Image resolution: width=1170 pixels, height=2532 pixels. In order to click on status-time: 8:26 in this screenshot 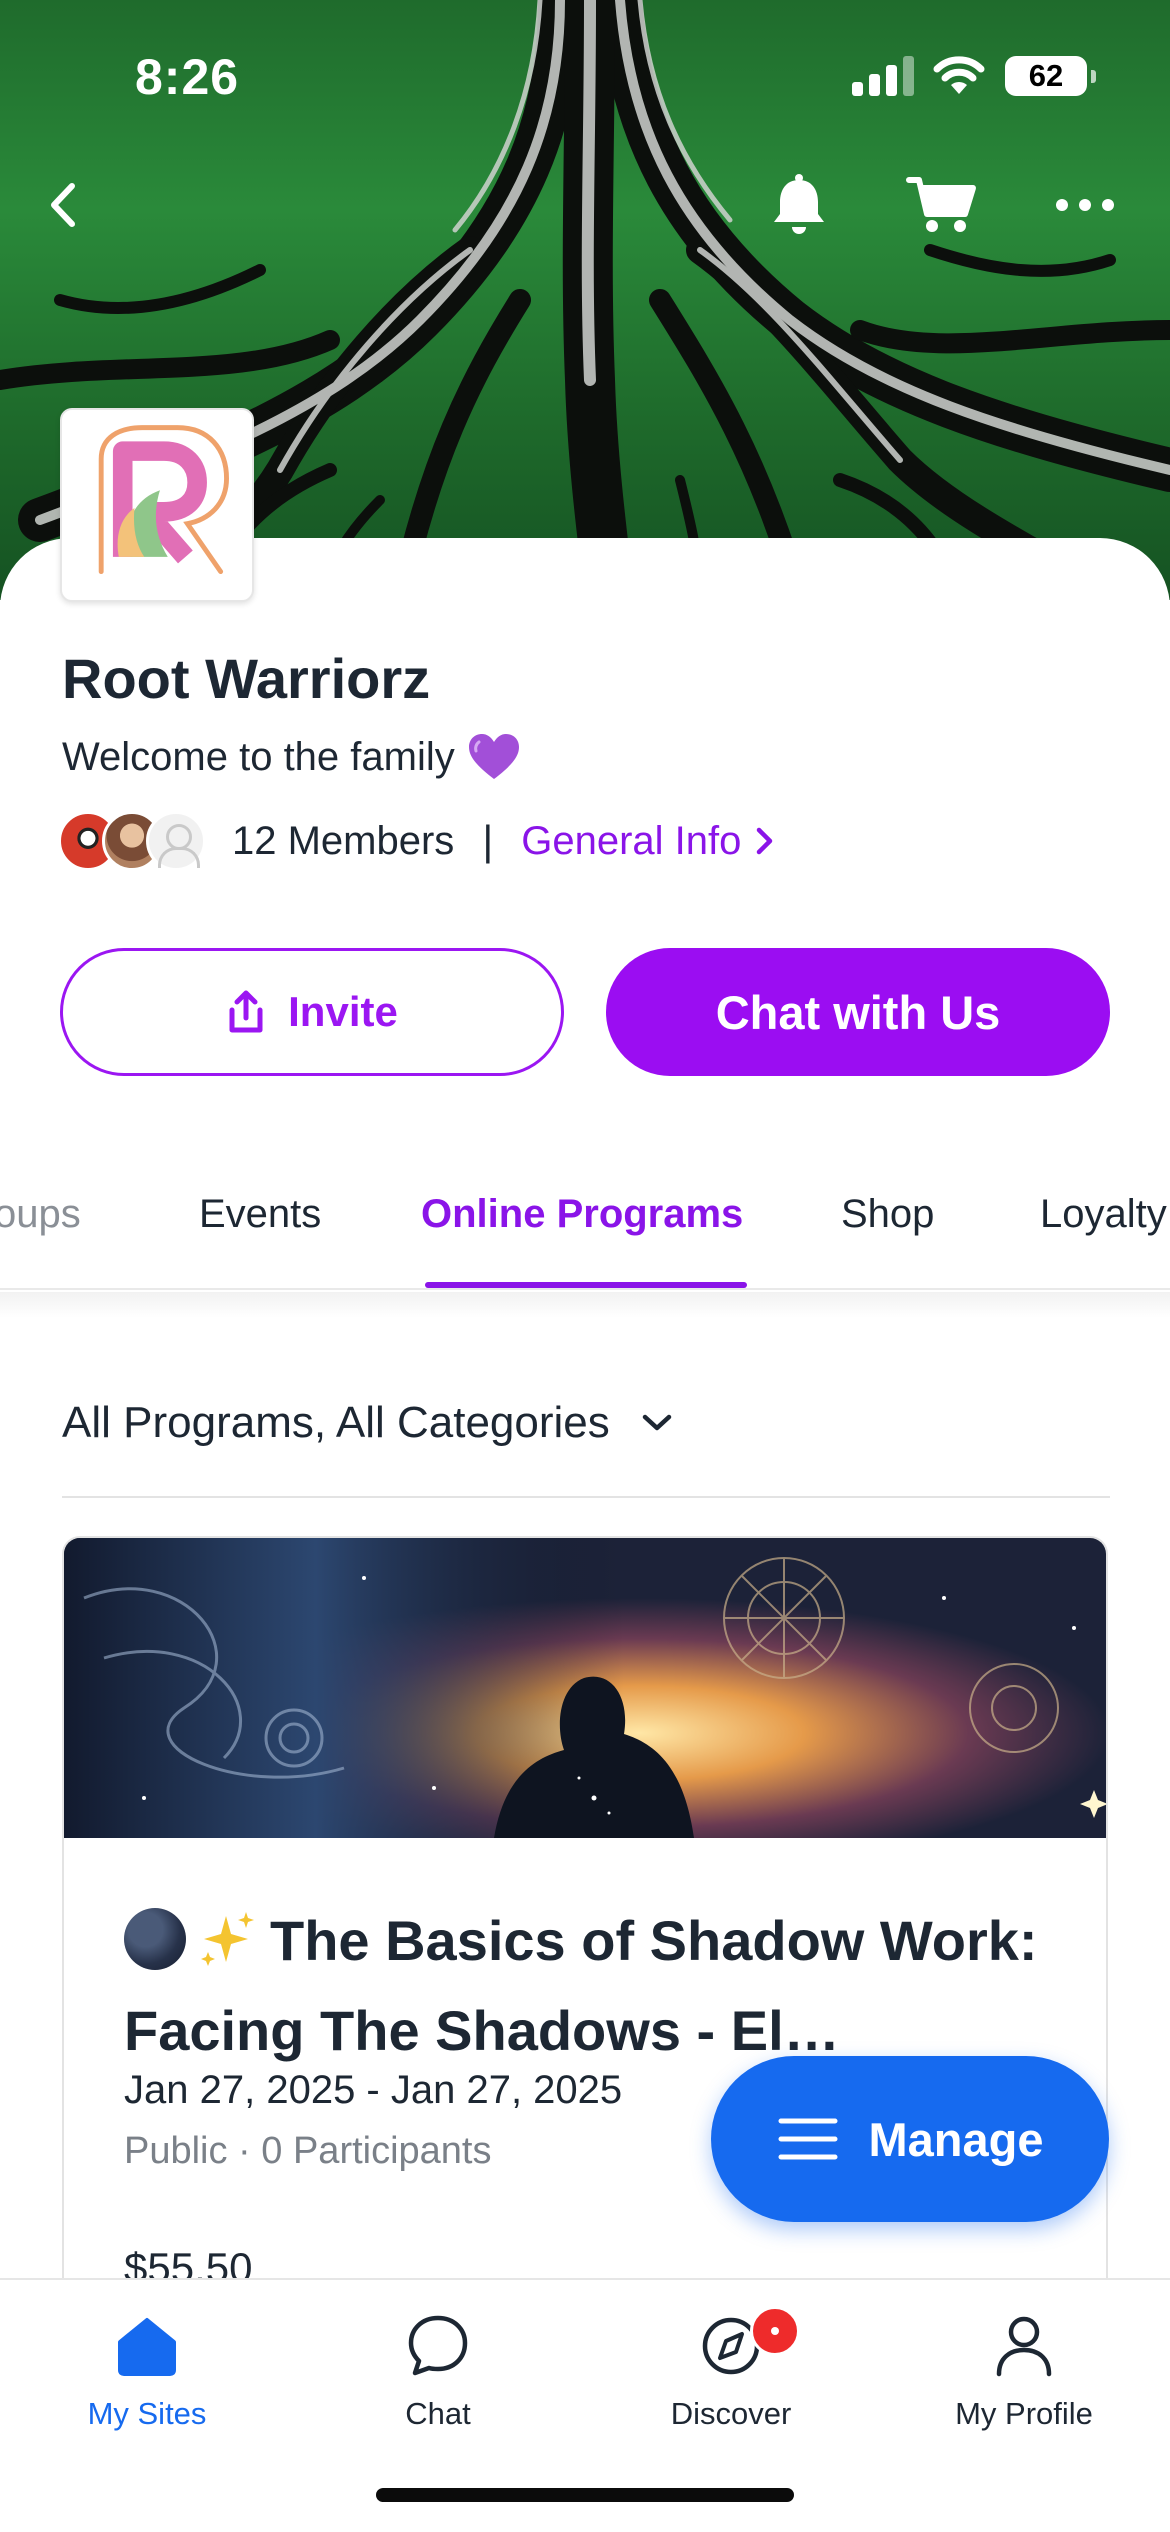, I will do `click(187, 77)`.